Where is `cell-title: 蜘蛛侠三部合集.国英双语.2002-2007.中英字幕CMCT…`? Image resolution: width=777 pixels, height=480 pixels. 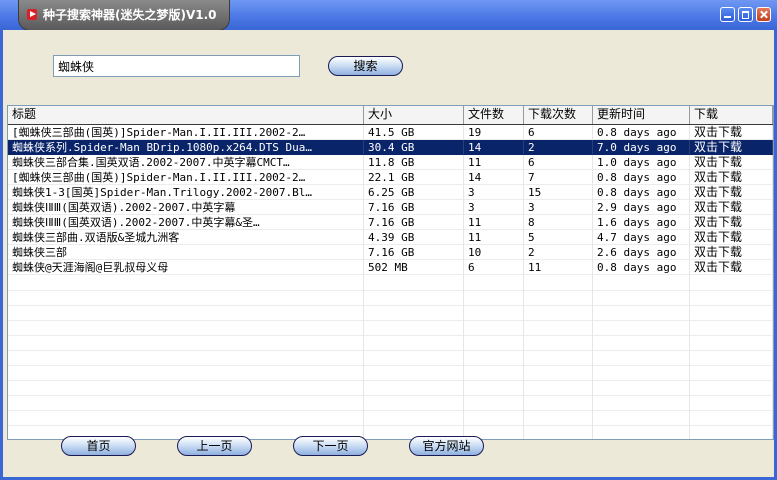 cell-title: 蜘蛛侠三部合集.国英双语.2002-2007.中英字幕CMCT… is located at coordinates (186, 162).